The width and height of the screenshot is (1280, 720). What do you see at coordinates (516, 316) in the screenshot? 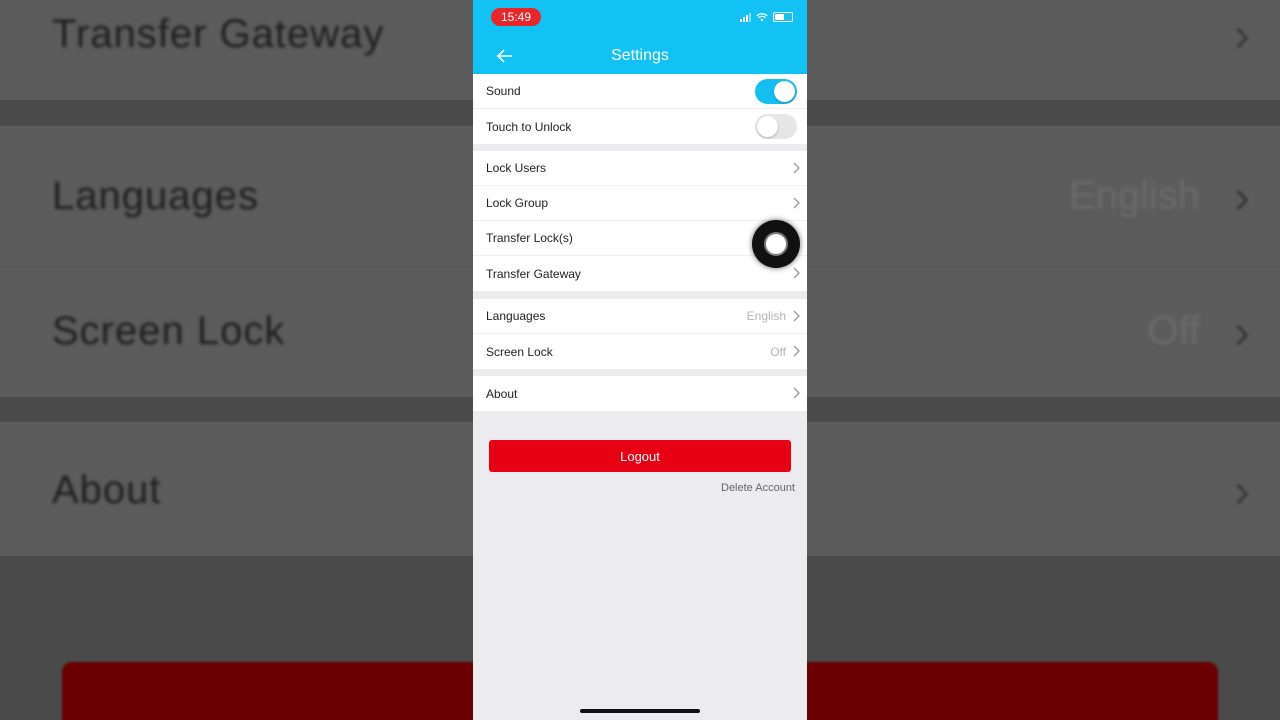
I see `menu-item-label: Languages` at bounding box center [516, 316].